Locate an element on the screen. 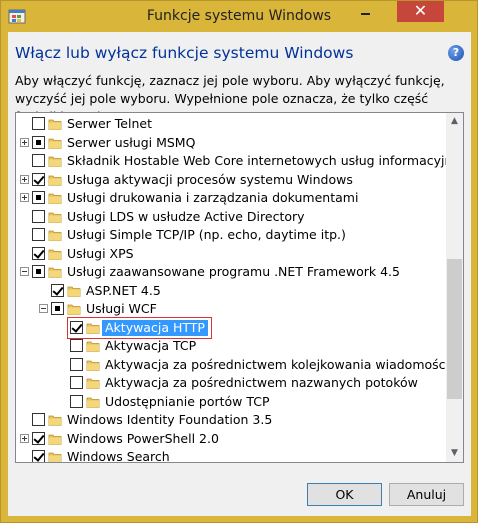 This screenshot has height=523, width=478. vertical-scrollbar: ▲ ▼ is located at coordinates (454, 287).